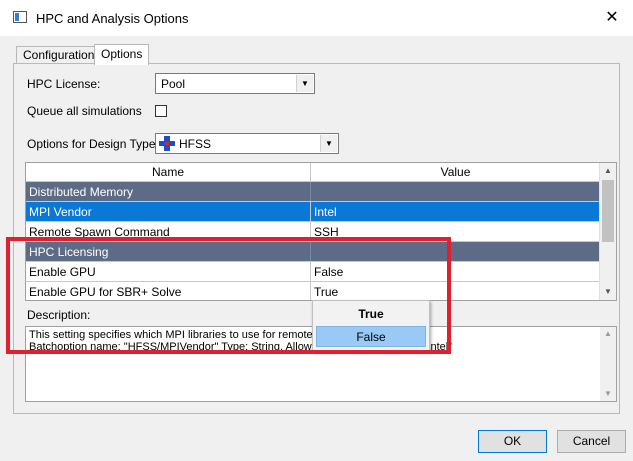 This screenshot has width=633, height=461. Describe the element at coordinates (325, 212) in the screenshot. I see `row-value: Intel` at that location.